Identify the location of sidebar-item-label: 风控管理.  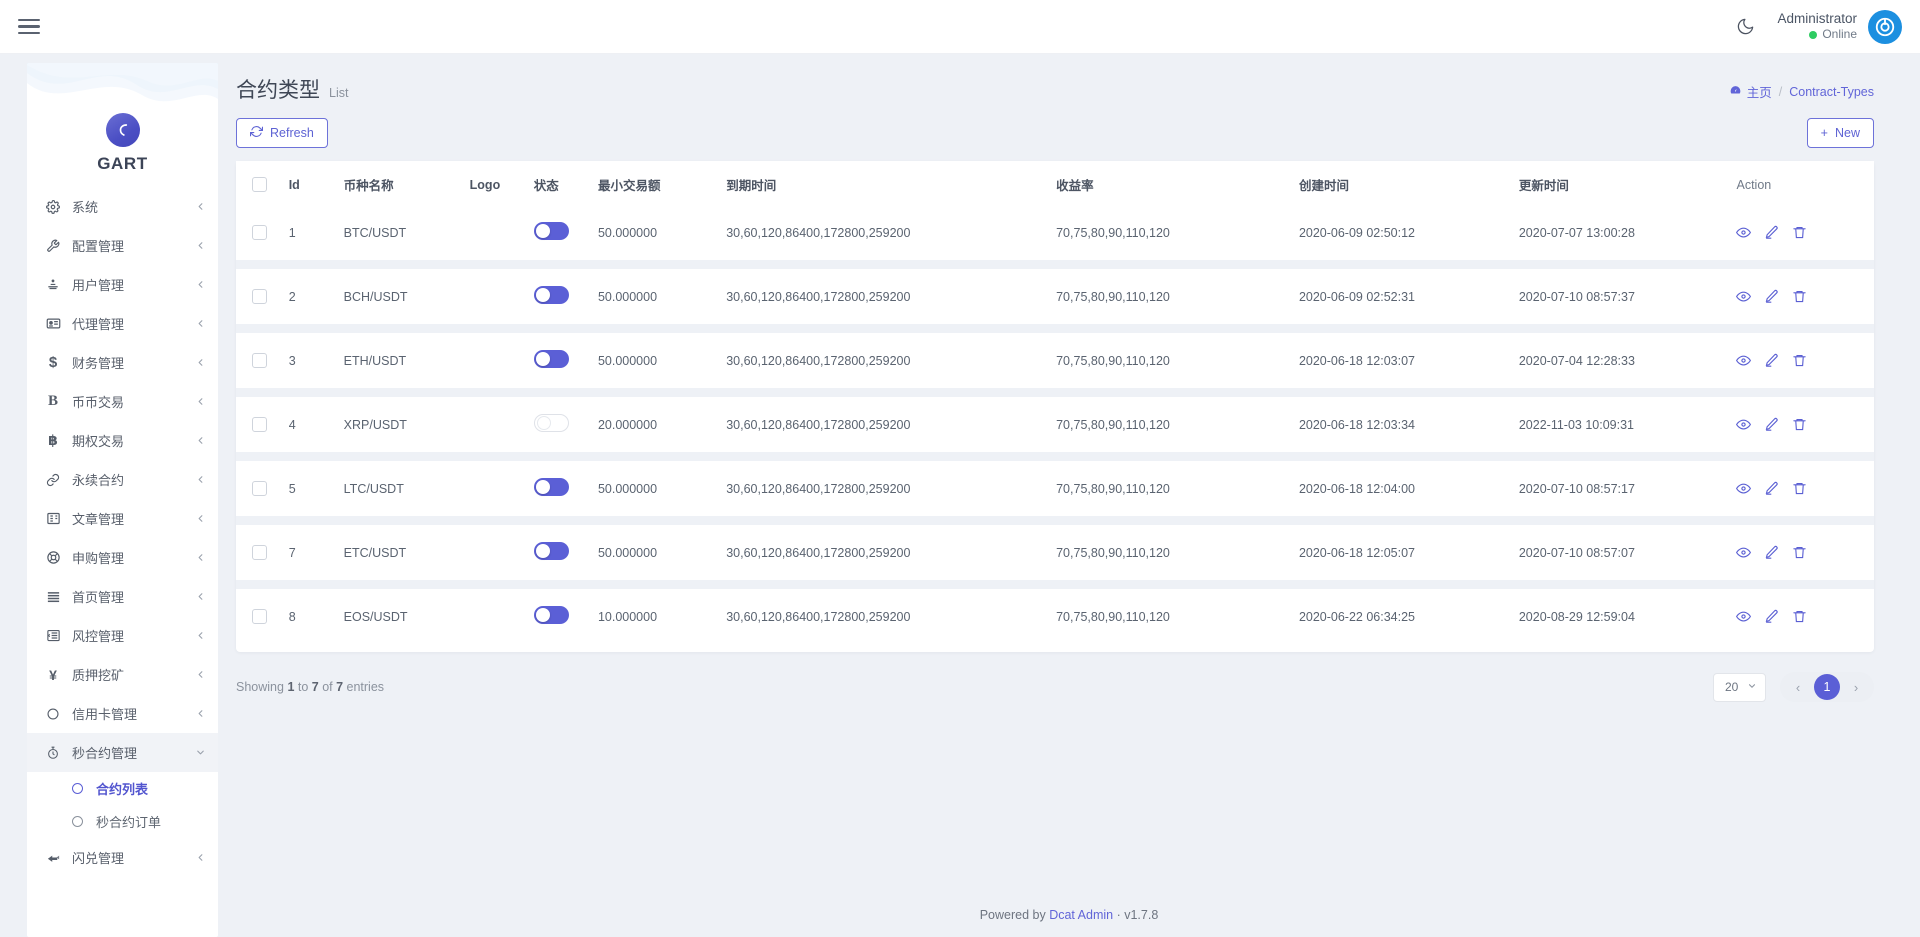
(98, 636).